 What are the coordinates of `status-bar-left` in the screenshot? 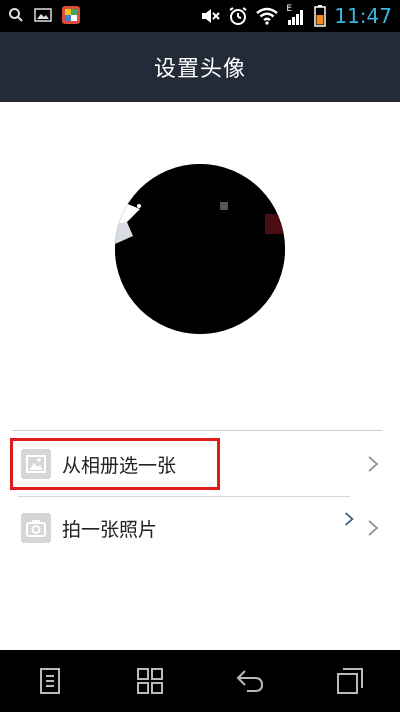 It's located at (44, 15).